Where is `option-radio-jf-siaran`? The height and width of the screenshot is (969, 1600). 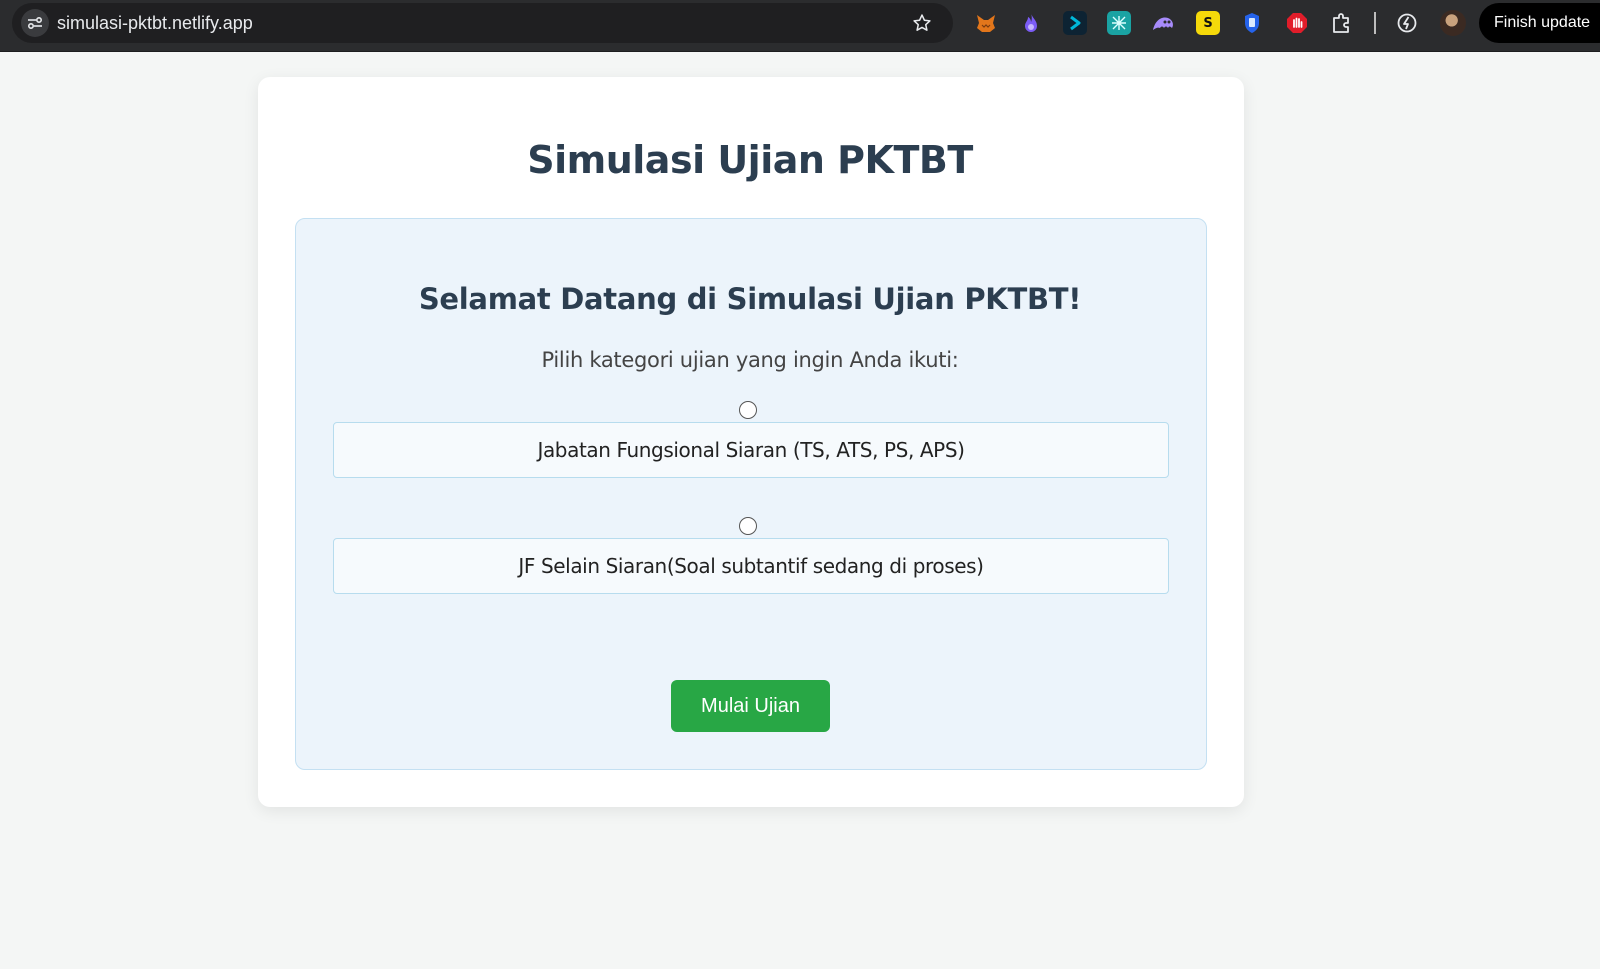 option-radio-jf-siaran is located at coordinates (748, 410).